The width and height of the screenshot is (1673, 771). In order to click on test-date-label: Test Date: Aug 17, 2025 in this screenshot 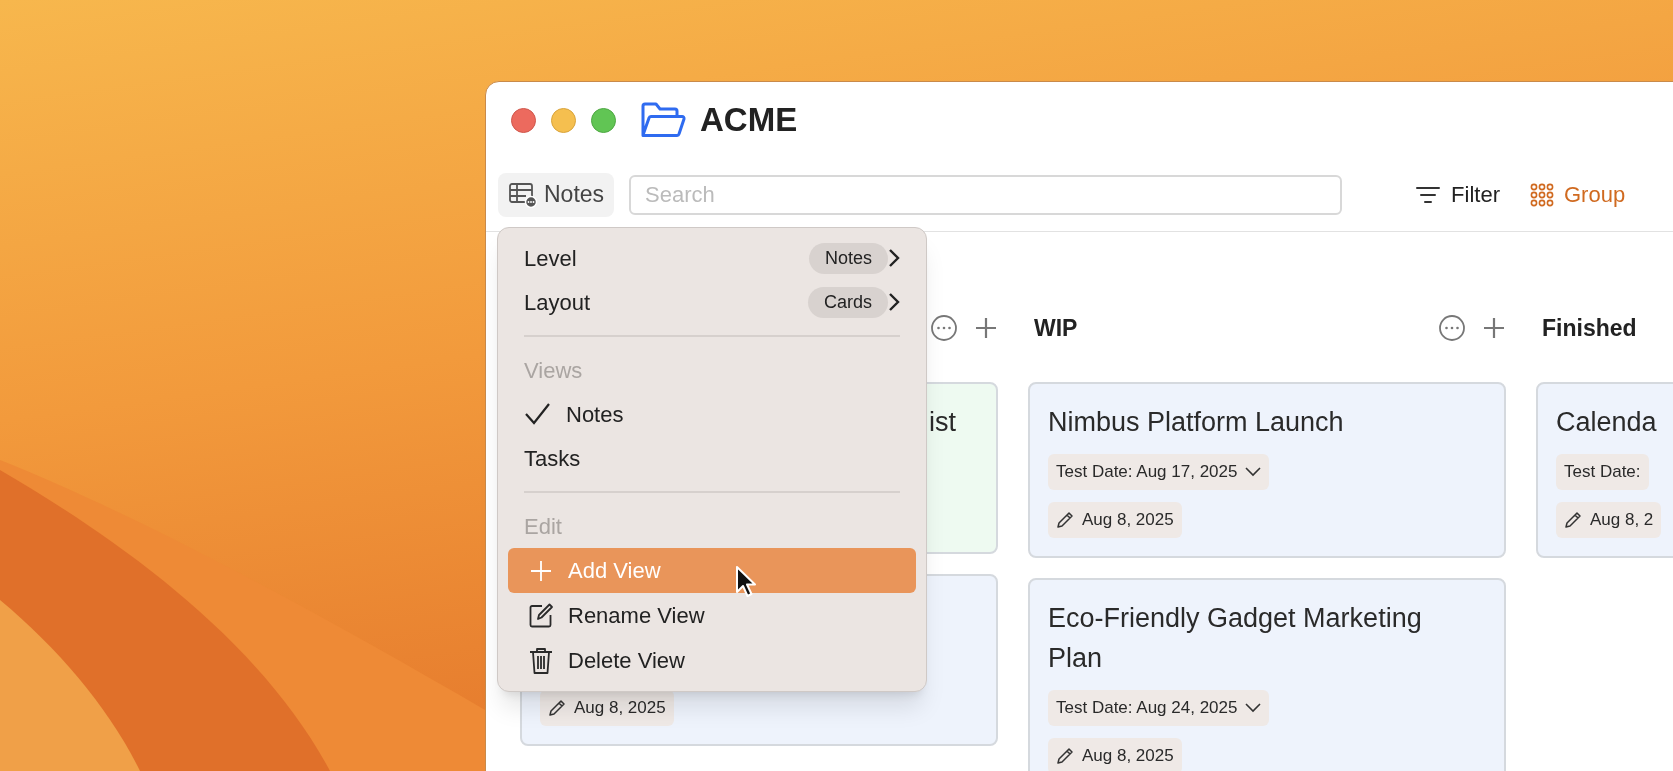, I will do `click(1147, 472)`.